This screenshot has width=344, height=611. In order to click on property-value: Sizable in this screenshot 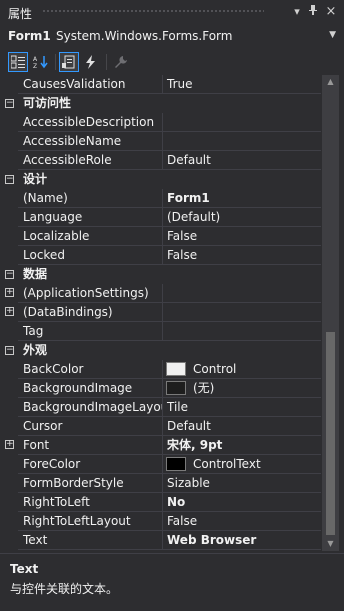, I will do `click(242, 483)`.